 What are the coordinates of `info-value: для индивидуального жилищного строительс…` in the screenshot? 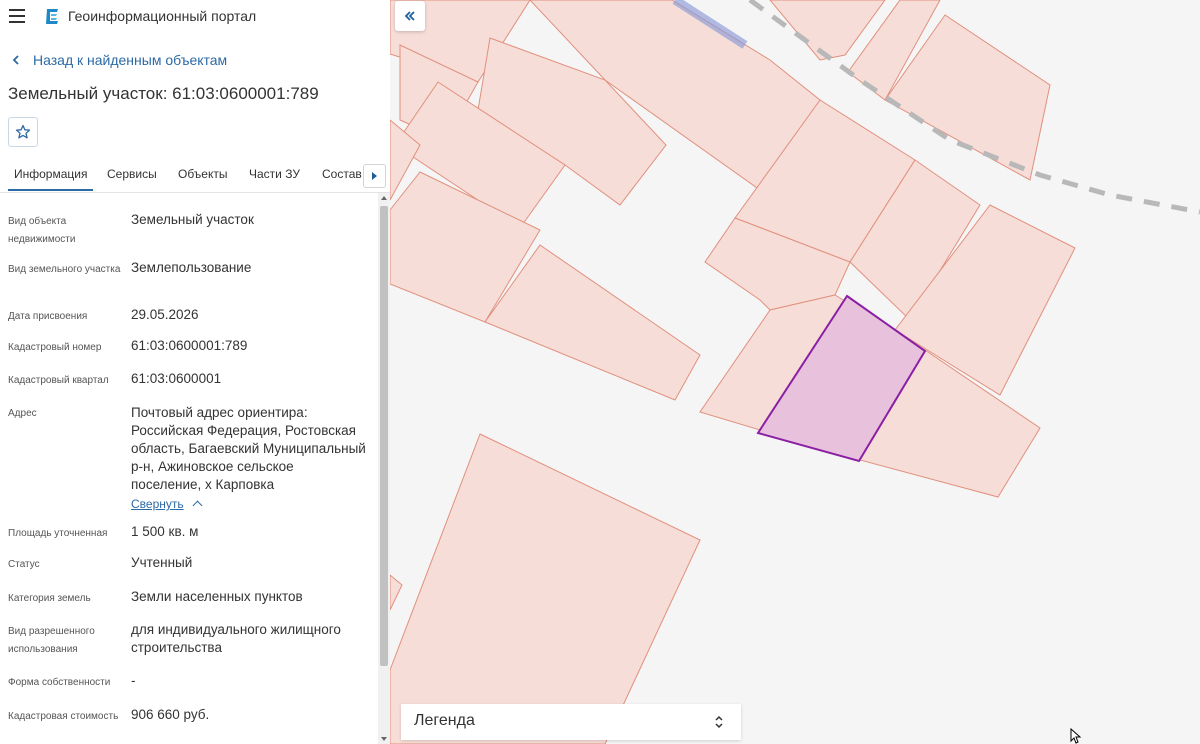 It's located at (236, 638).